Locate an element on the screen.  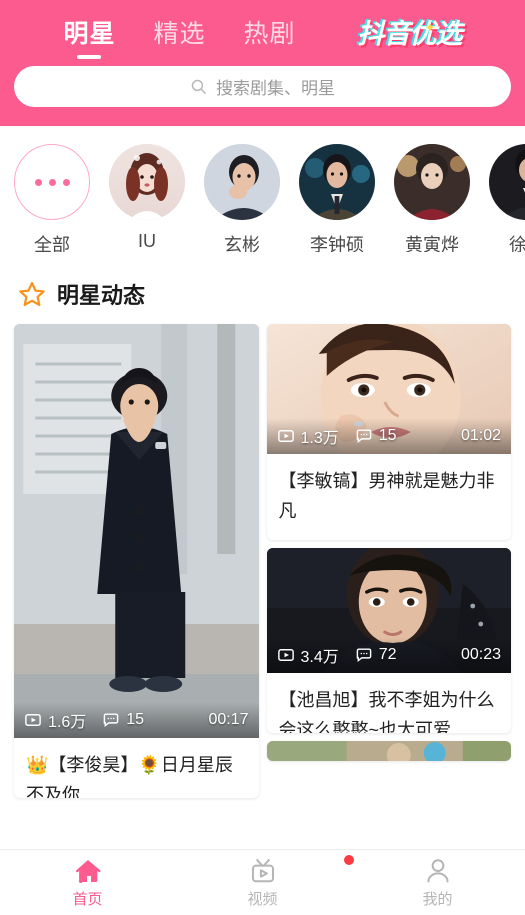
search-bar: 搜索剧集、明星 is located at coordinates (262, 86).